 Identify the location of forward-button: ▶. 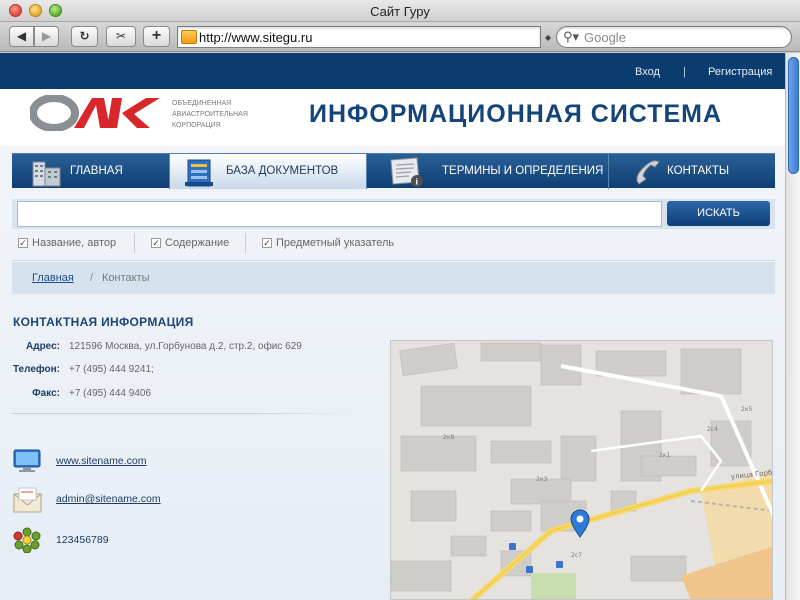
(46, 36).